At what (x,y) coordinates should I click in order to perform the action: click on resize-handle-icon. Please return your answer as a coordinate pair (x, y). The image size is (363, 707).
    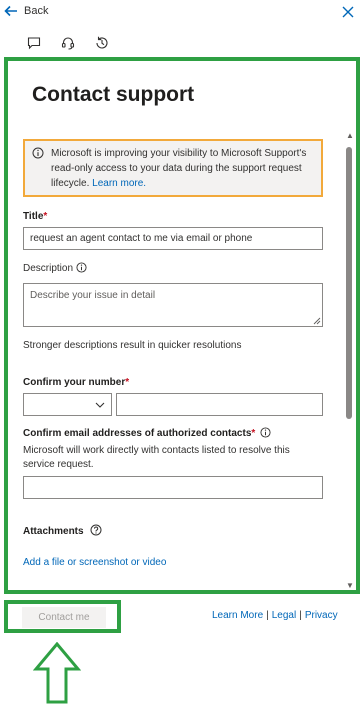
    Looking at the image, I should click on (317, 321).